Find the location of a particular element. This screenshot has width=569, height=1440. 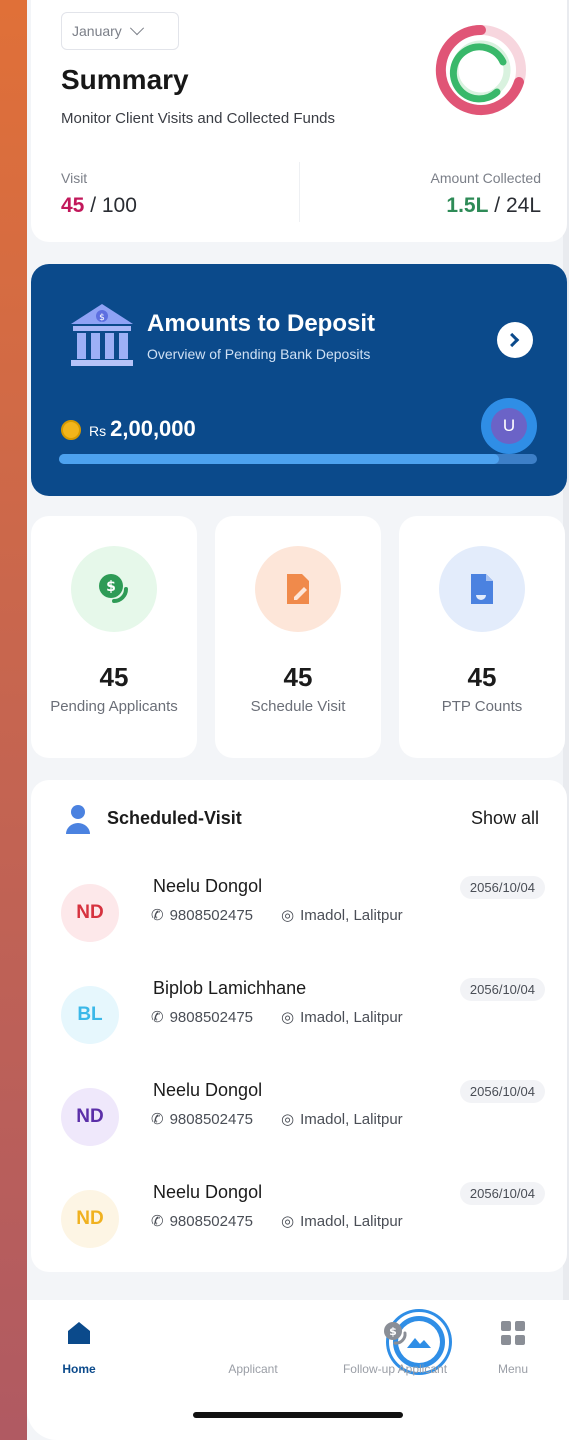

tile-label: Schedule Visit is located at coordinates (298, 706).